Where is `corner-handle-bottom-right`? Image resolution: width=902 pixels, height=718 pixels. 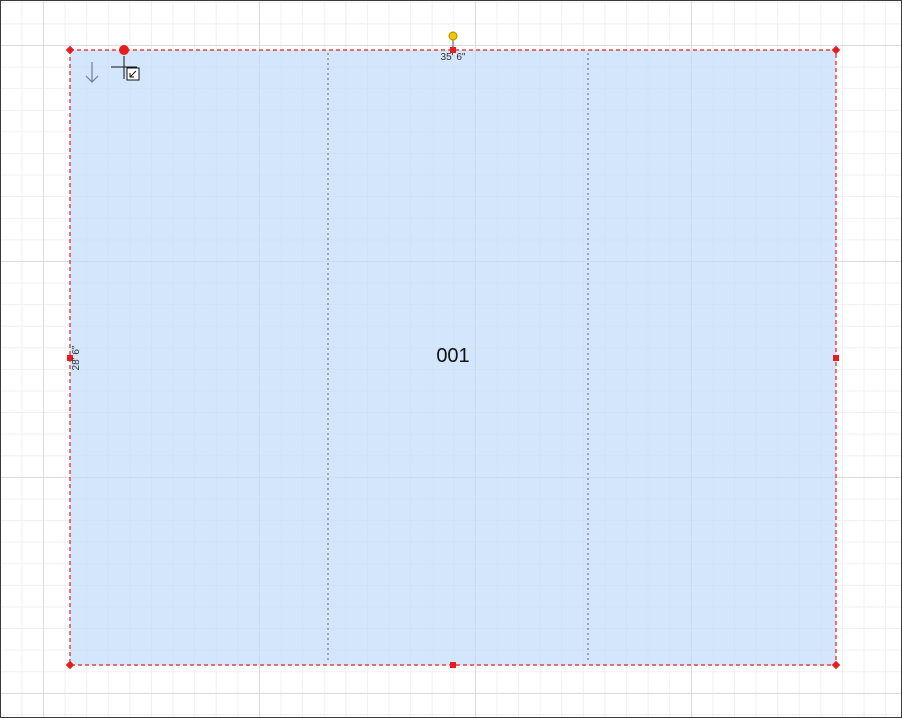 corner-handle-bottom-right is located at coordinates (836, 665).